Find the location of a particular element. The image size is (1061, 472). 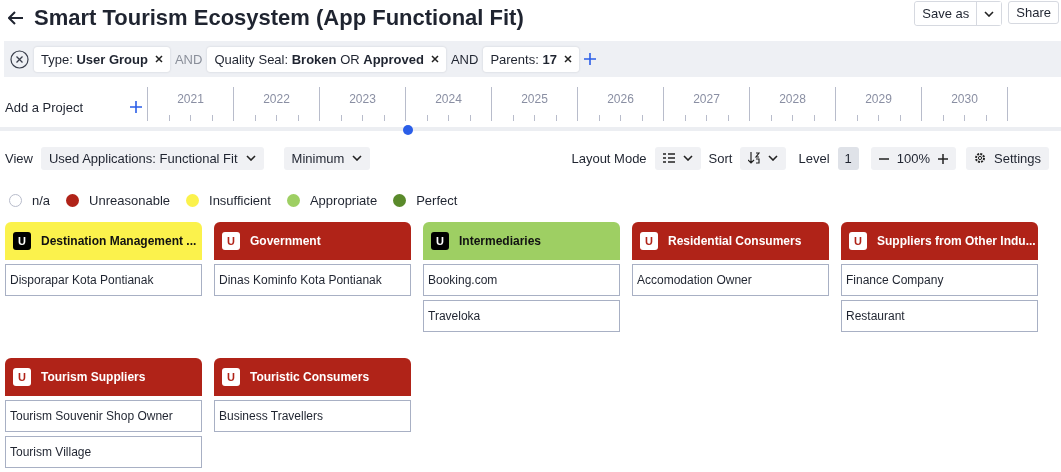

view-label: View is located at coordinates (19, 158).